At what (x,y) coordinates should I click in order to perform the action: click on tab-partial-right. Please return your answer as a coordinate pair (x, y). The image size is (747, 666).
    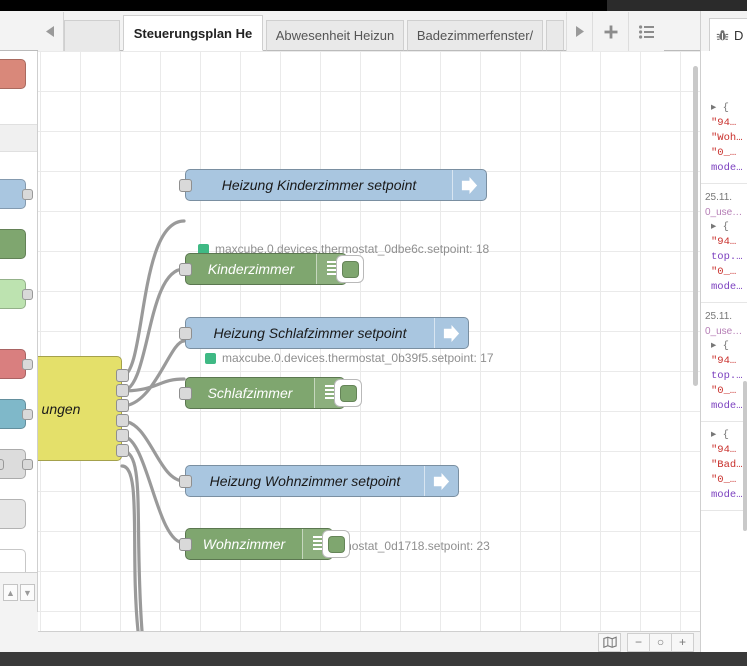
    Looking at the image, I should click on (555, 35).